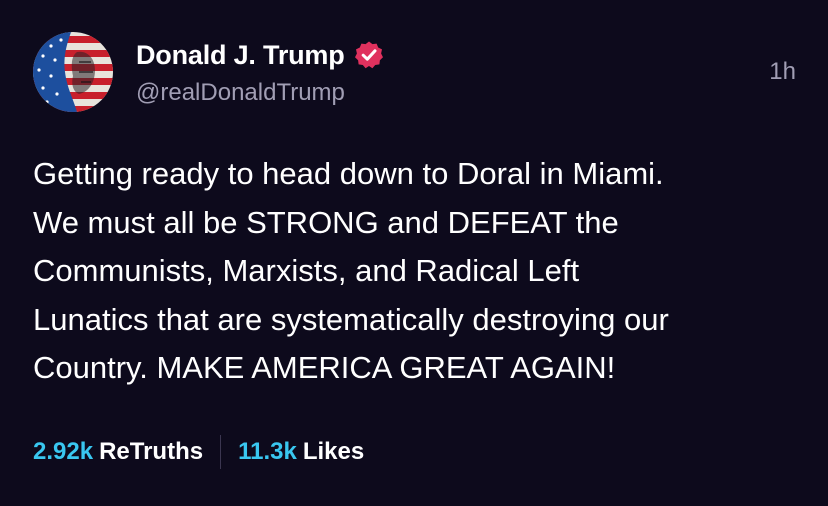 Image resolution: width=828 pixels, height=506 pixels. Describe the element at coordinates (221, 452) in the screenshot. I see `stats-divider` at that location.